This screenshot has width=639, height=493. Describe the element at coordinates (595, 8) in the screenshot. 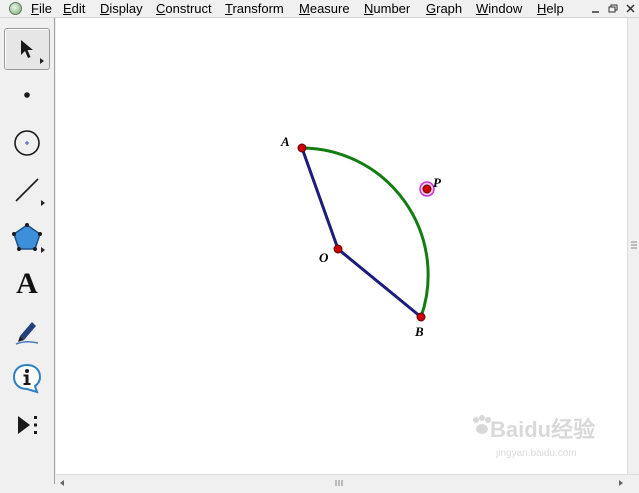

I see `minimize-icon` at that location.